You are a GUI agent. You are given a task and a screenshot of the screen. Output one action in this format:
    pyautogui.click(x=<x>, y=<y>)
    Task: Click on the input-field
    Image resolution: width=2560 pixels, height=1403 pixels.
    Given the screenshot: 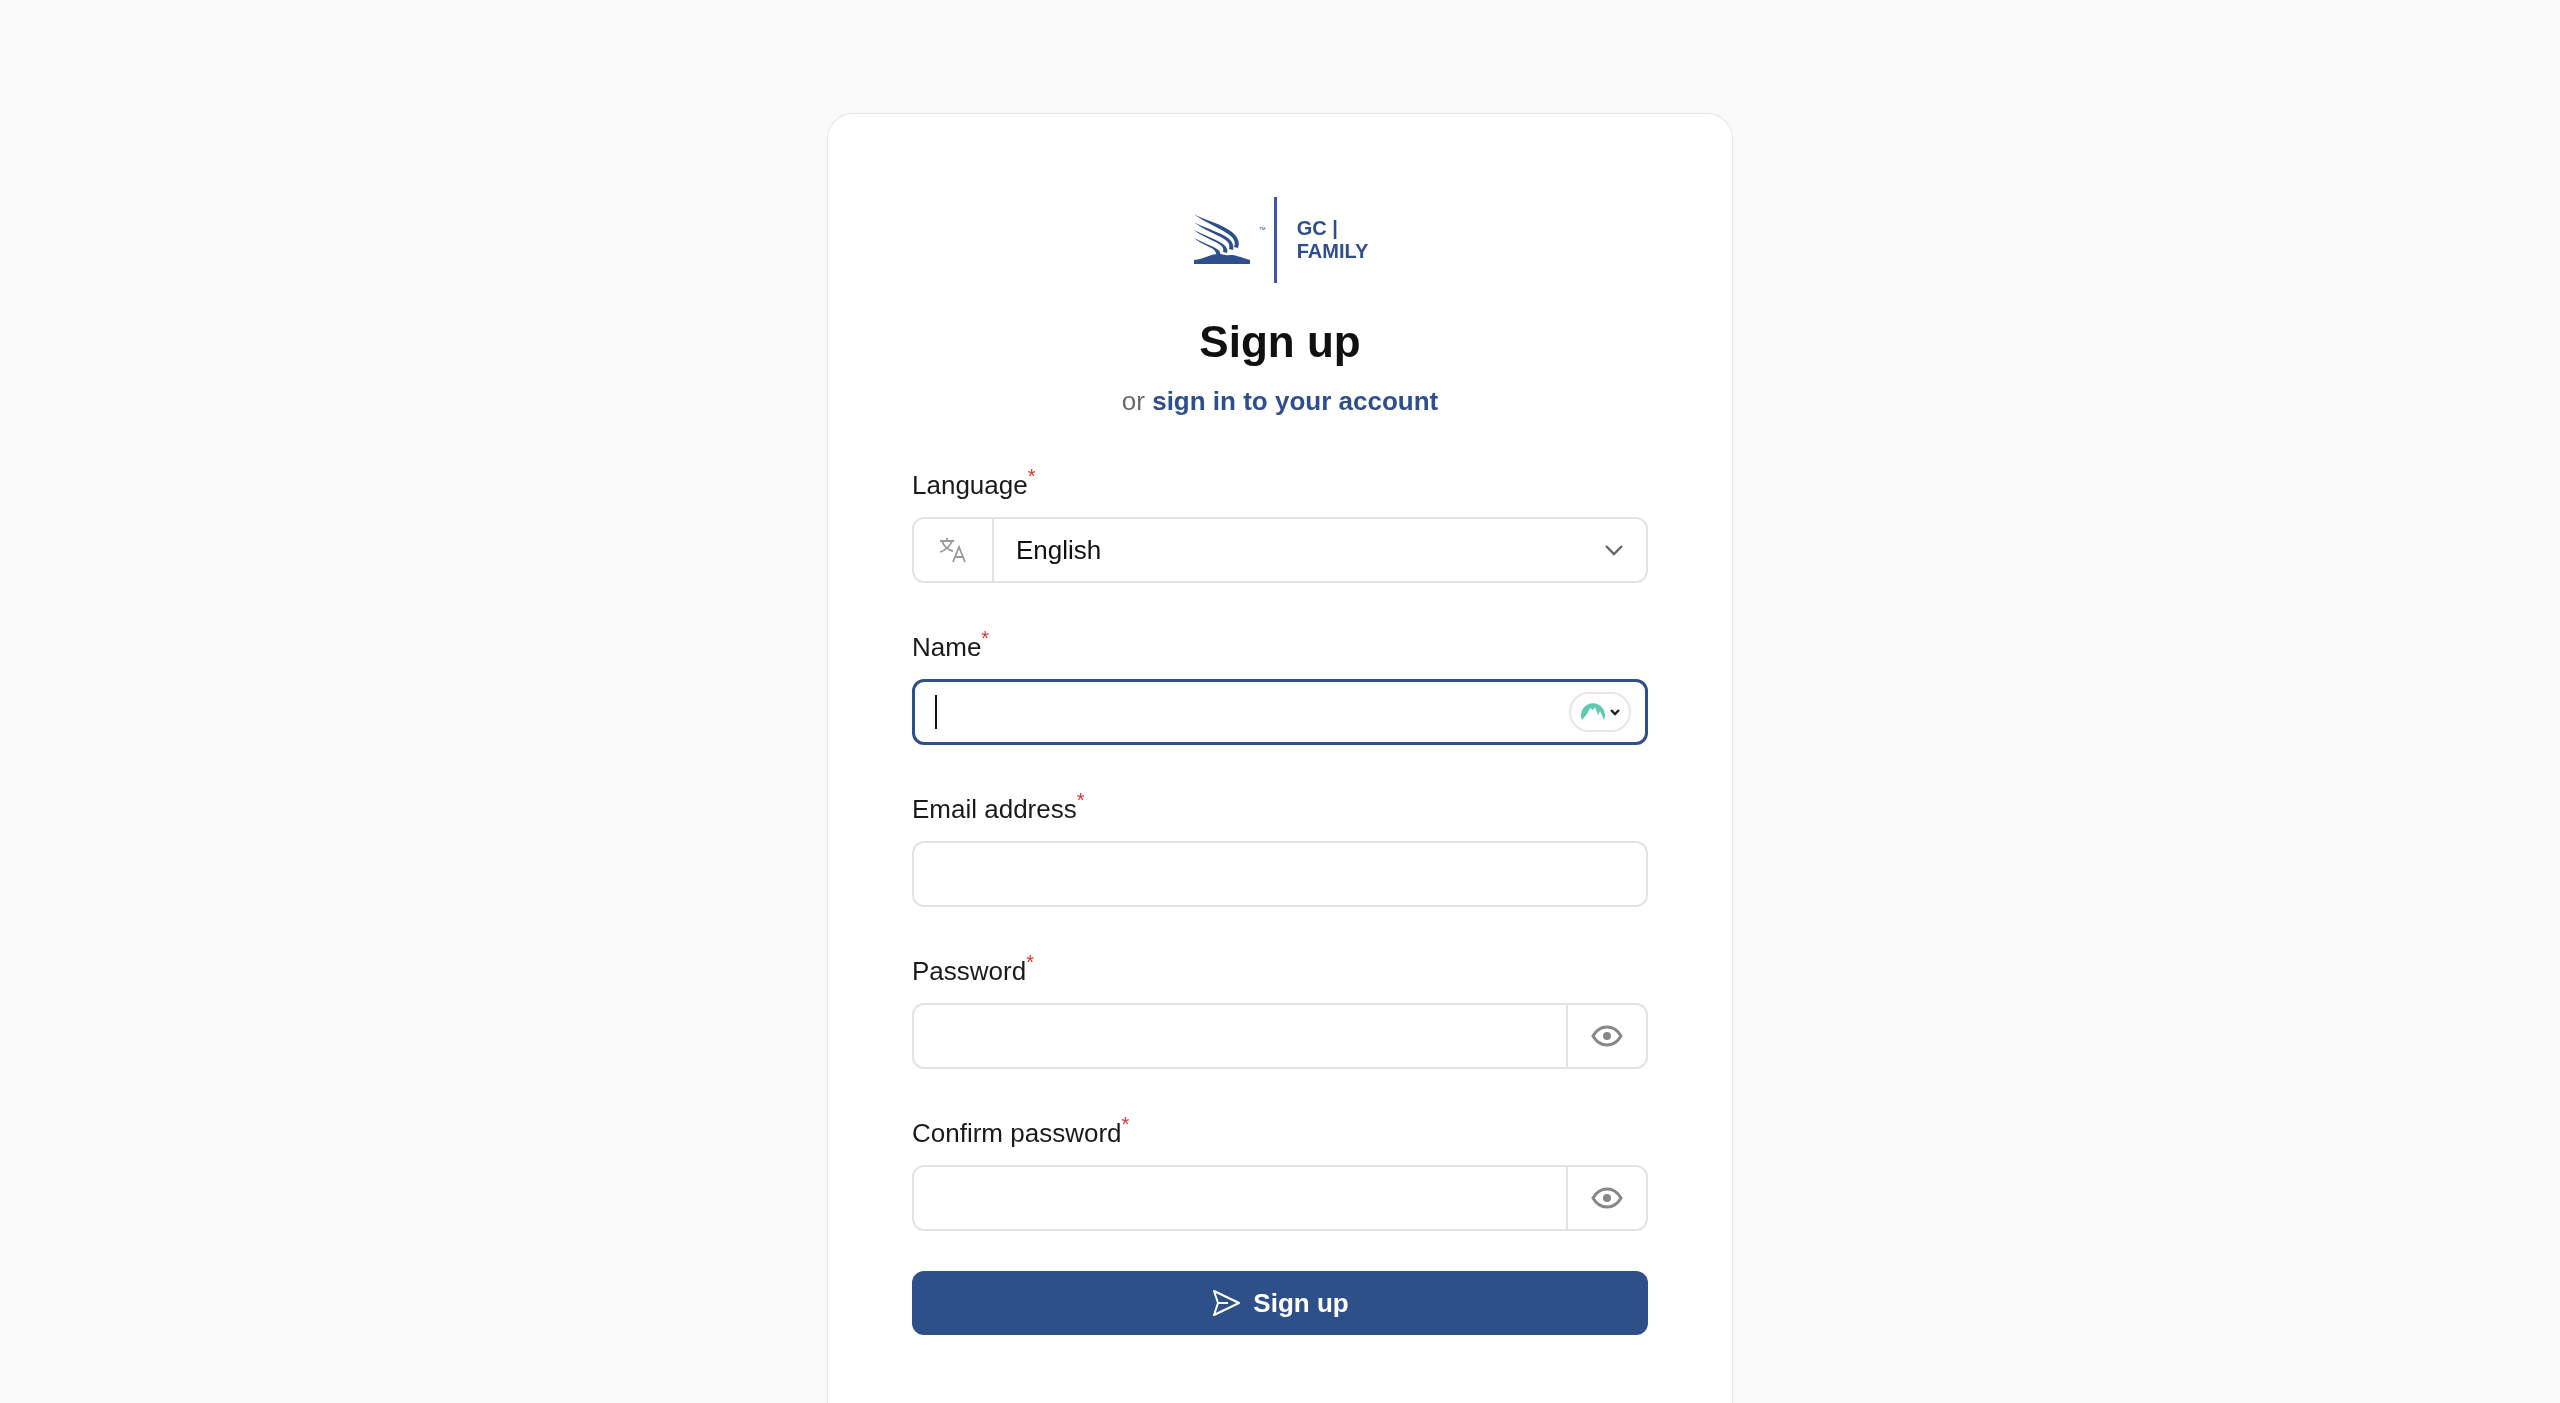 What is the action you would take?
    pyautogui.click(x=1280, y=712)
    